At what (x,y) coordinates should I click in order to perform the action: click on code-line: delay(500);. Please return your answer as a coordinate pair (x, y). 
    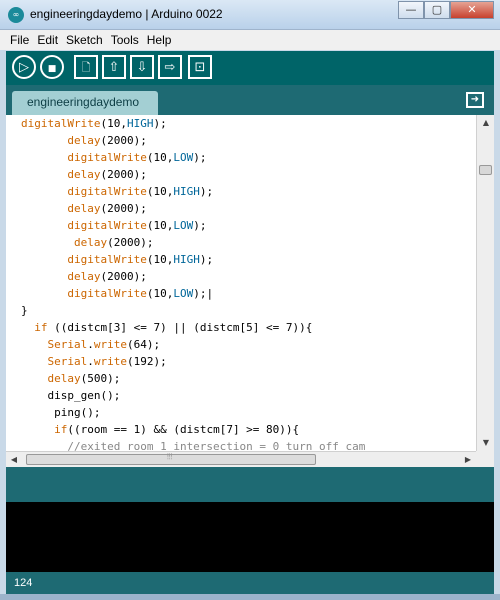
    Looking at the image, I should click on (71, 380).